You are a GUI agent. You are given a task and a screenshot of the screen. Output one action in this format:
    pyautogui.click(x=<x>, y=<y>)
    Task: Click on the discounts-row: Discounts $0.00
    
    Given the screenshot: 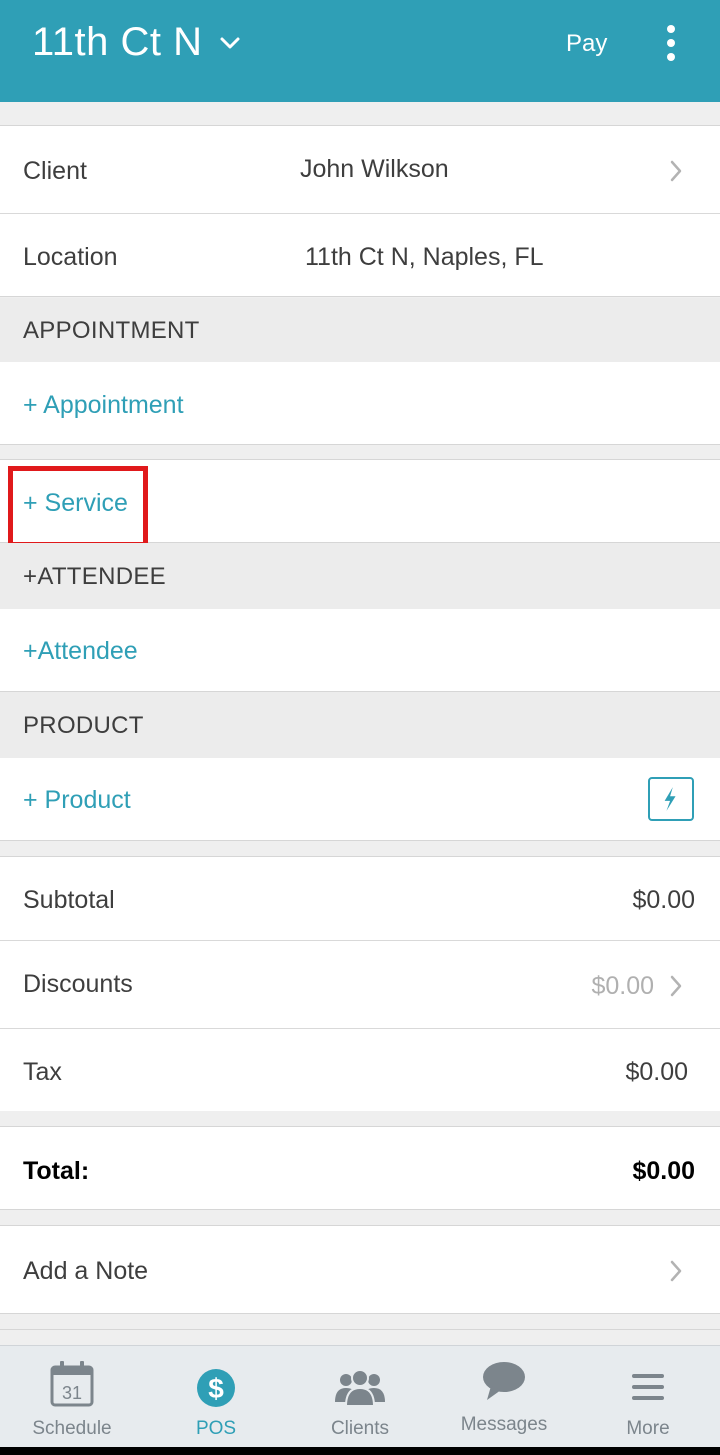 What is the action you would take?
    pyautogui.click(x=360, y=985)
    